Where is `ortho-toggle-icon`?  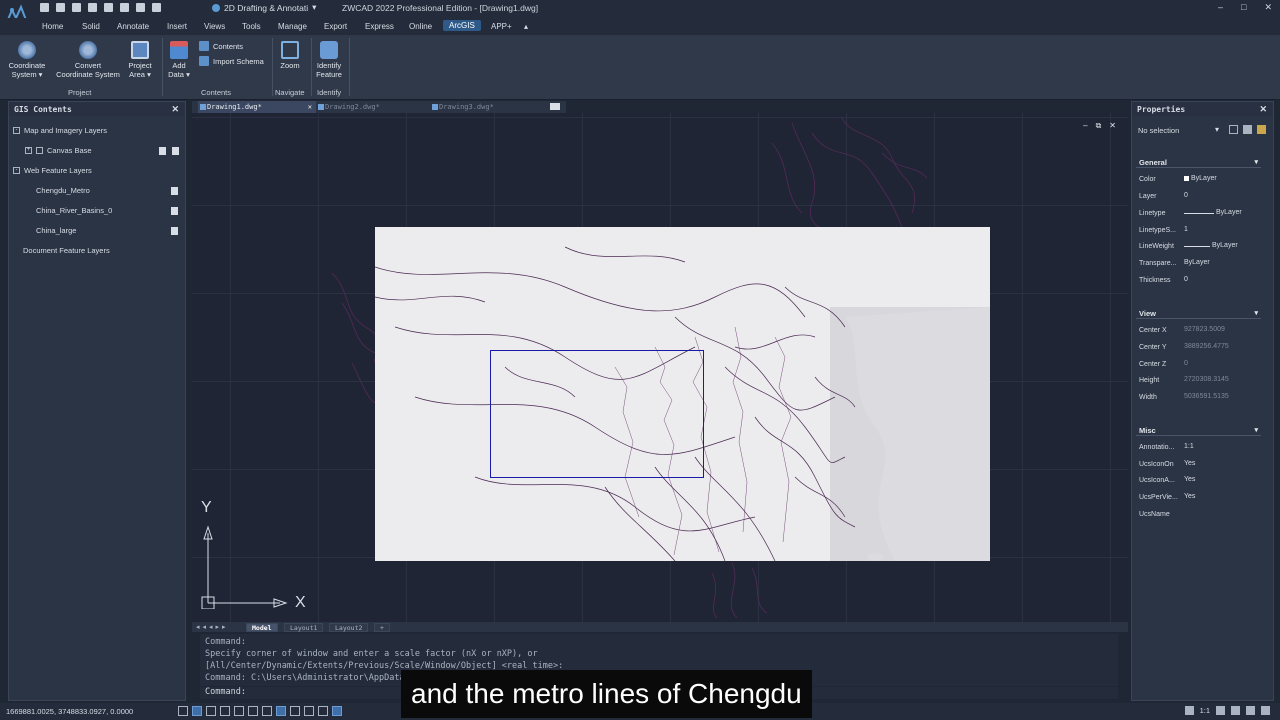 ortho-toggle-icon is located at coordinates (211, 711).